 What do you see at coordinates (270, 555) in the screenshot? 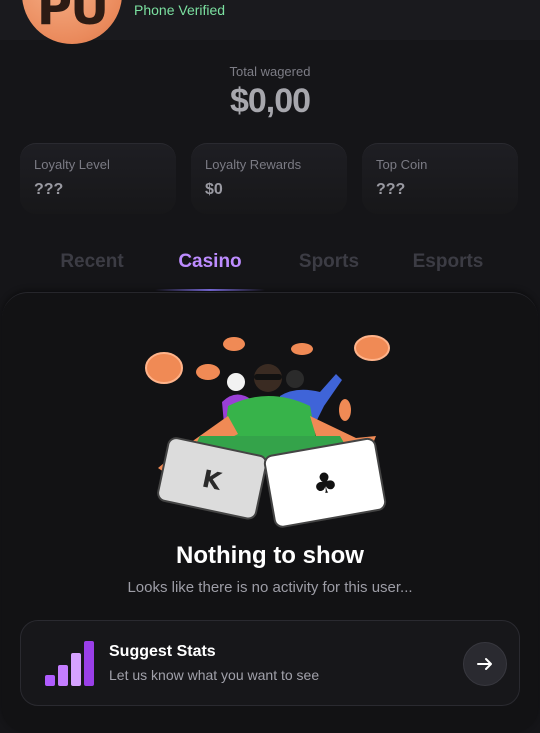
I see `empty-state-title: Nothing to show` at bounding box center [270, 555].